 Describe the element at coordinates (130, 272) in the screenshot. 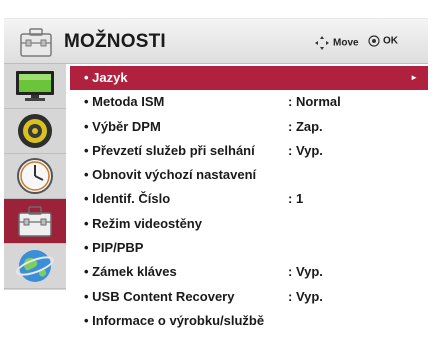

I see `menu-item-label: • Zámek kláves` at that location.